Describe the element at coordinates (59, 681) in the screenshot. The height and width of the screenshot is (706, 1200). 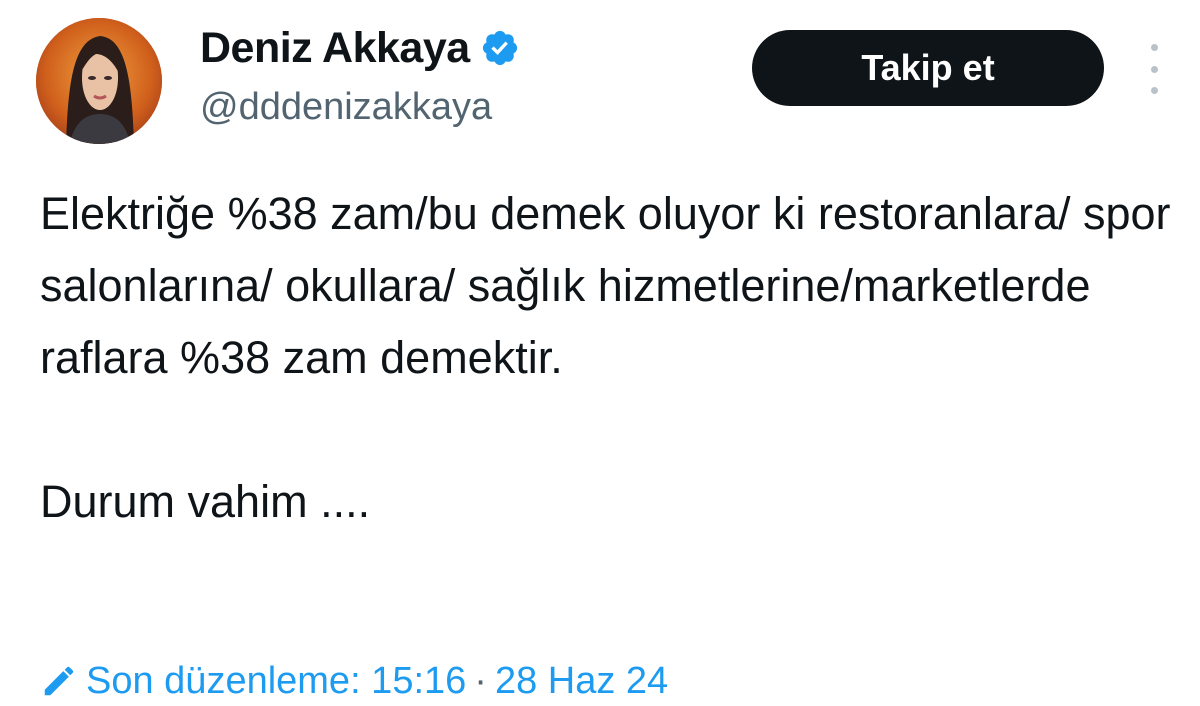
I see `pencil-icon` at that location.